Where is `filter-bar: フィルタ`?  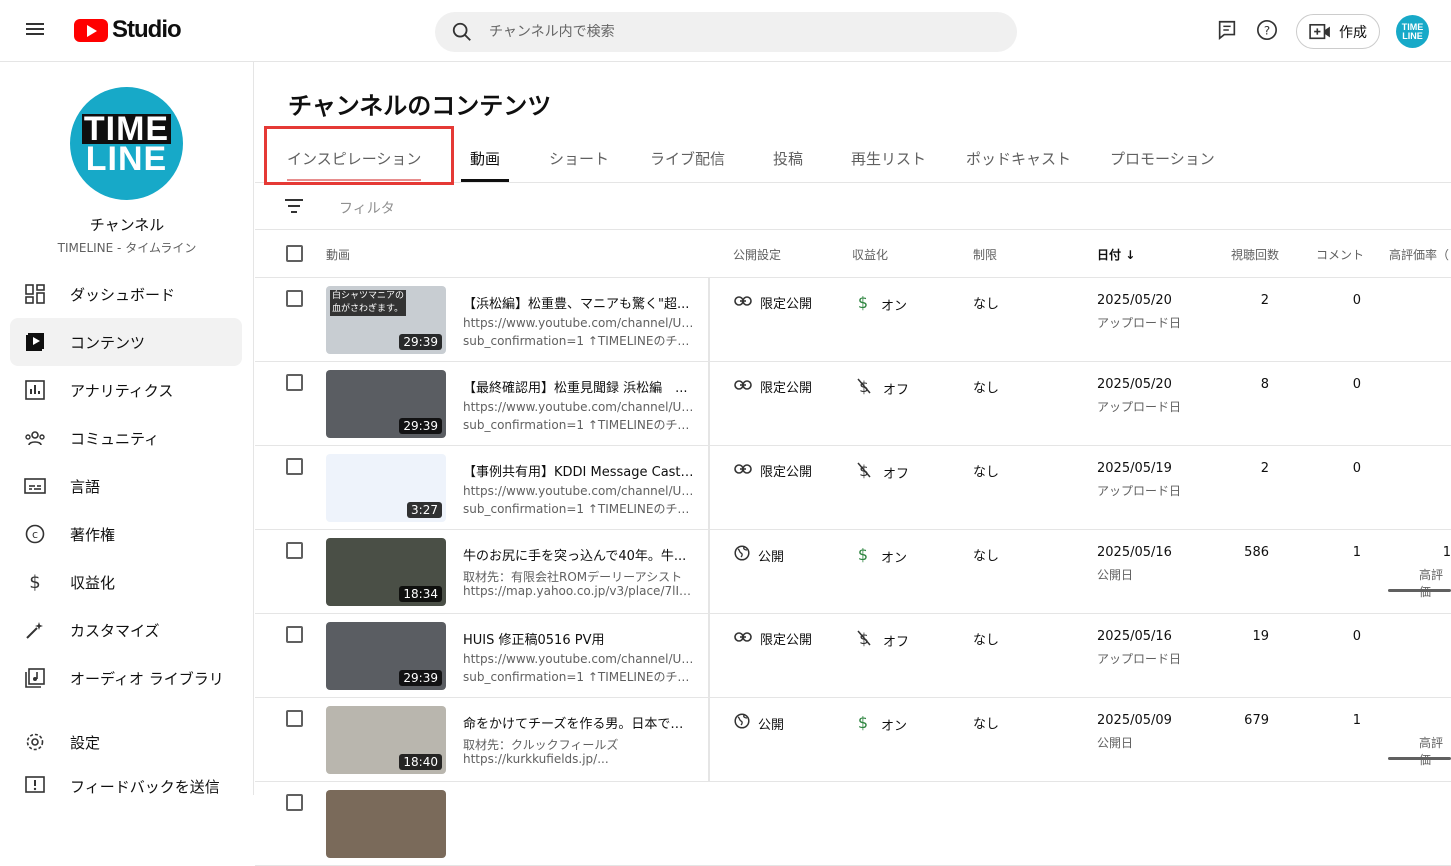
filter-bar: フィルタ is located at coordinates (853, 207).